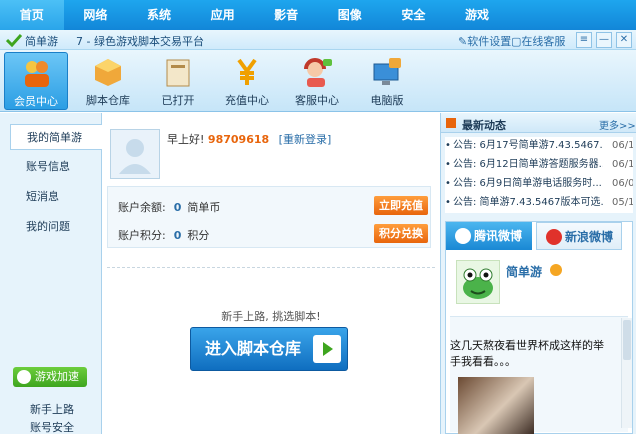 This screenshot has height=434, width=636. I want to click on news-header: 最新动态 更多>>, so click(538, 123).